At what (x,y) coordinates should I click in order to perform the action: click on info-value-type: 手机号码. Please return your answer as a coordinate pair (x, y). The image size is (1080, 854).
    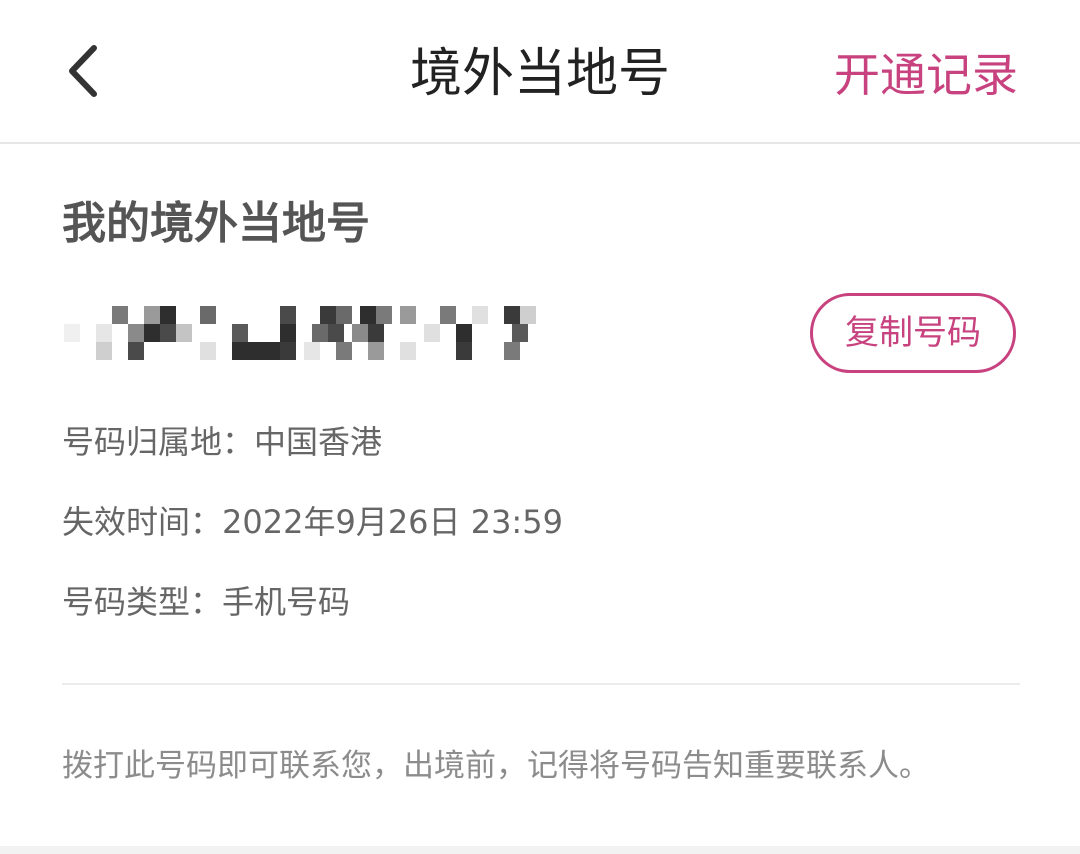
    Looking at the image, I should click on (286, 602).